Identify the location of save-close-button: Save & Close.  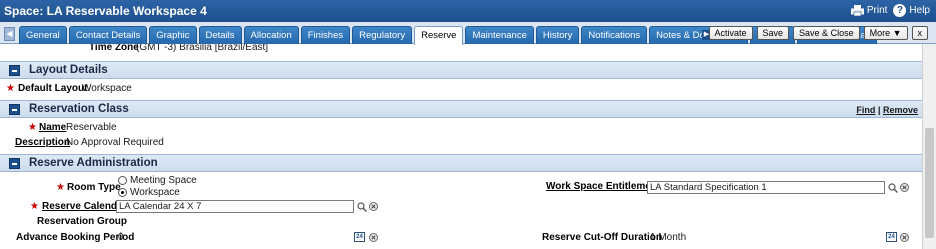
(826, 33).